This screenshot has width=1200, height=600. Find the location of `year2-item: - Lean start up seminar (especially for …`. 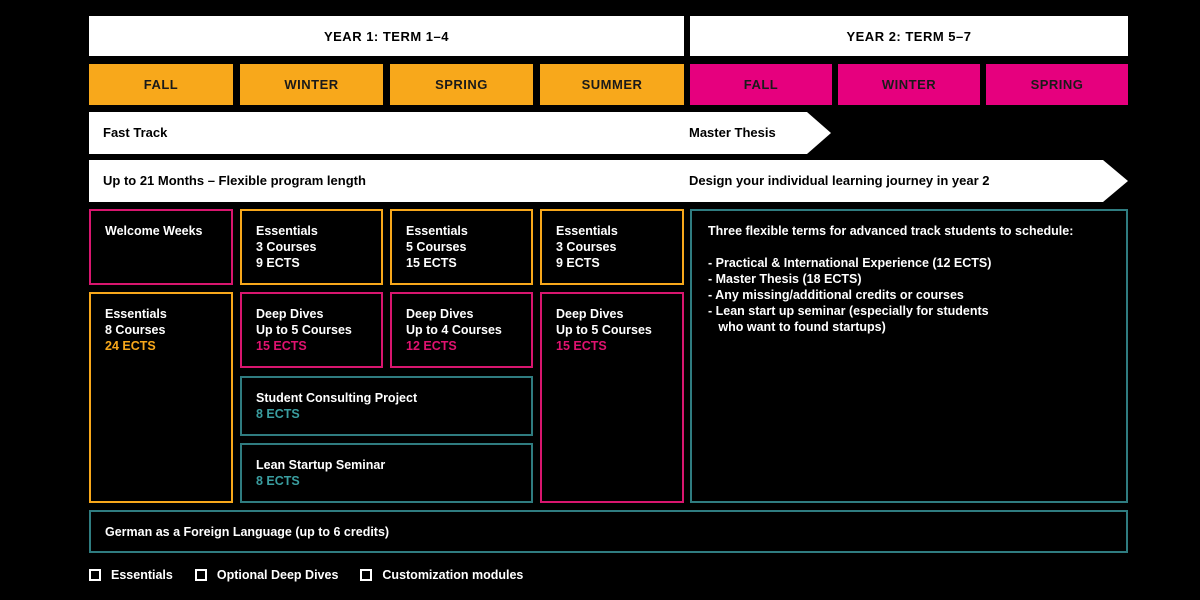

year2-item: - Lean start up seminar (especially for … is located at coordinates (848, 311).